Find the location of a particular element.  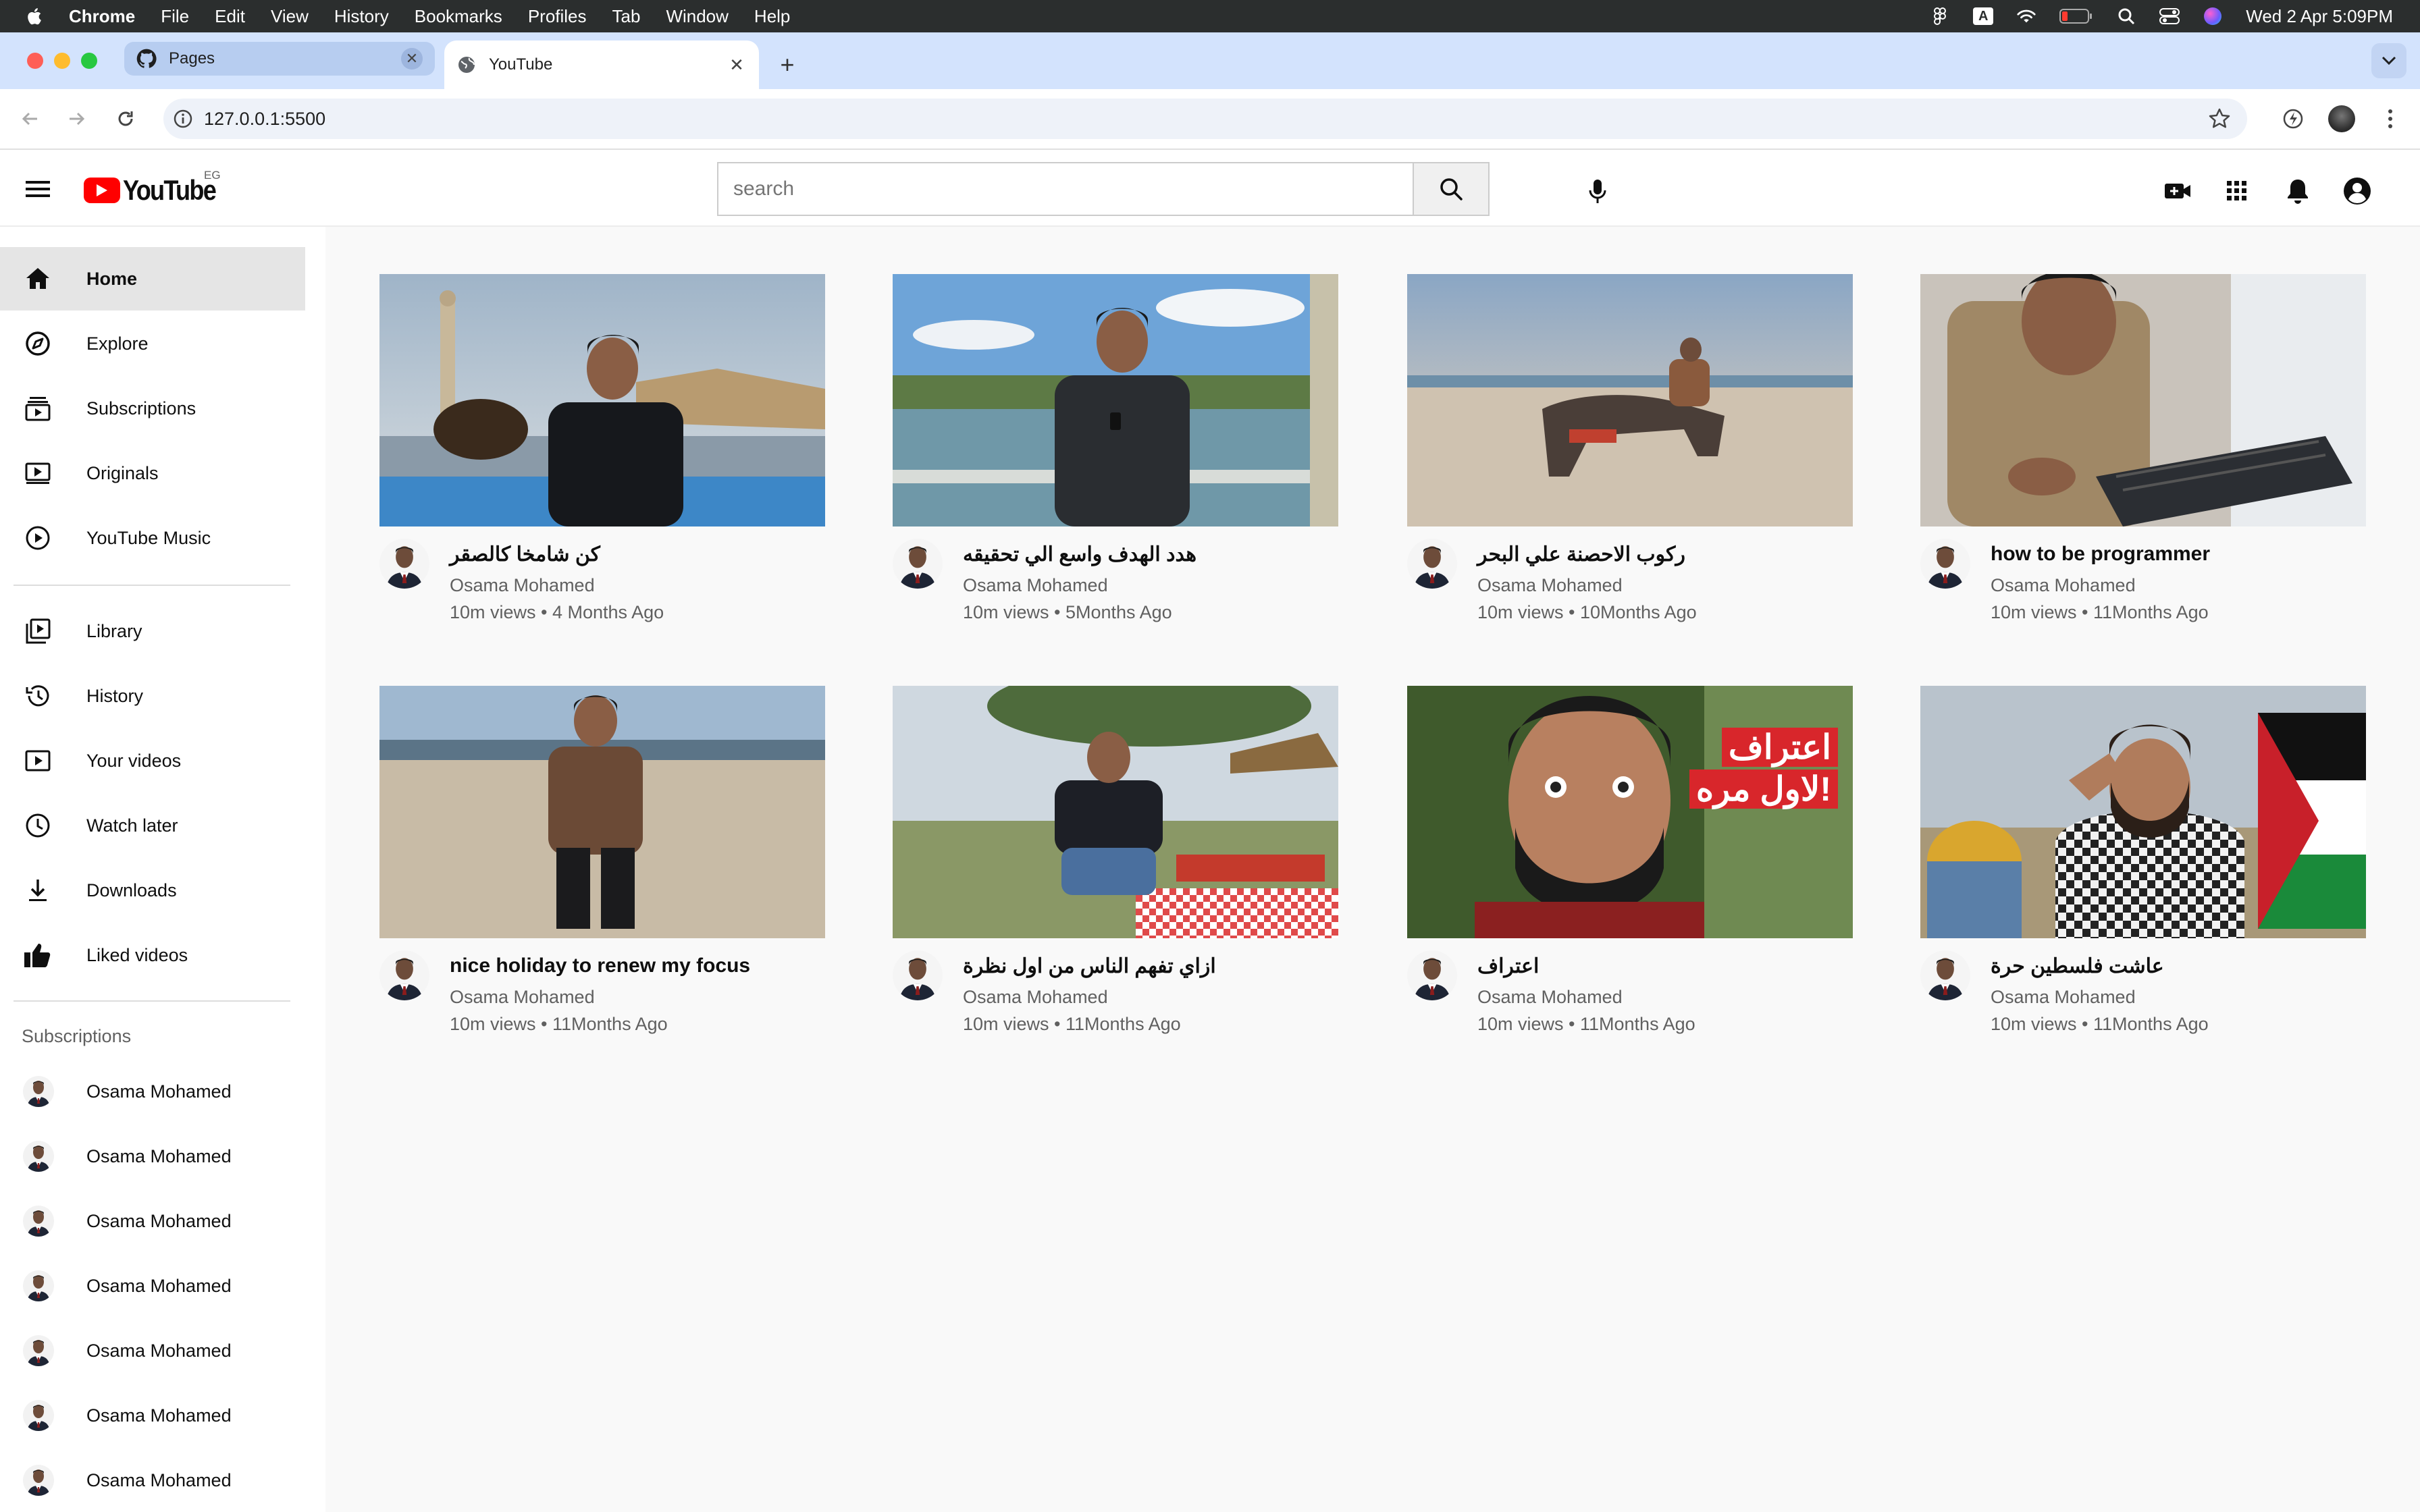

site-info-icon is located at coordinates (183, 119).